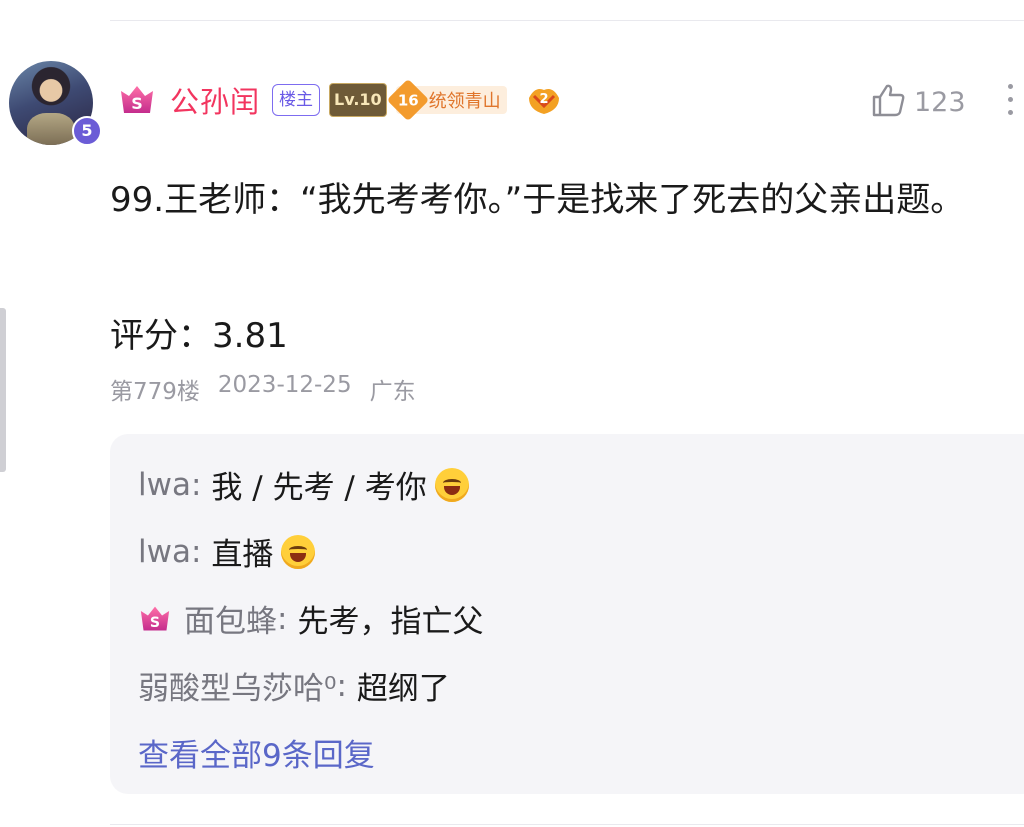 This screenshot has width=1024, height=827. Describe the element at coordinates (237, 685) in the screenshot. I see `reply-author: 弱酸型乌莎哈⁰` at that location.